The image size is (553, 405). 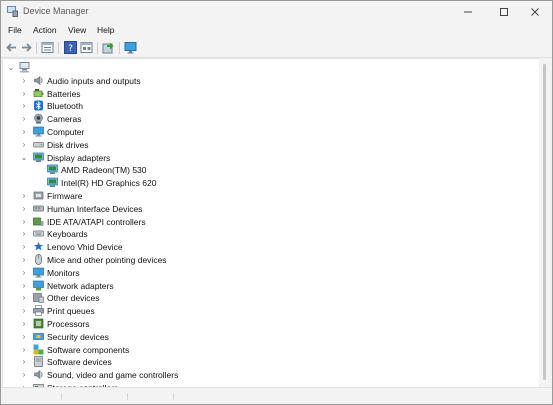 I want to click on tree-item-label: Cameras, so click(x=64, y=119).